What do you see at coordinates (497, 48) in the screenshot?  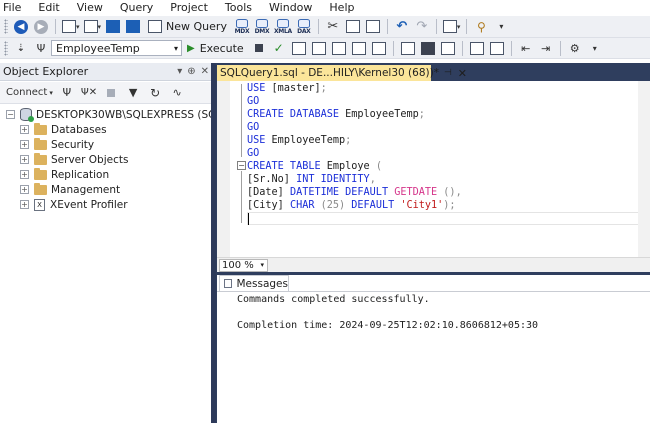 I see `uncomment-icon` at bounding box center [497, 48].